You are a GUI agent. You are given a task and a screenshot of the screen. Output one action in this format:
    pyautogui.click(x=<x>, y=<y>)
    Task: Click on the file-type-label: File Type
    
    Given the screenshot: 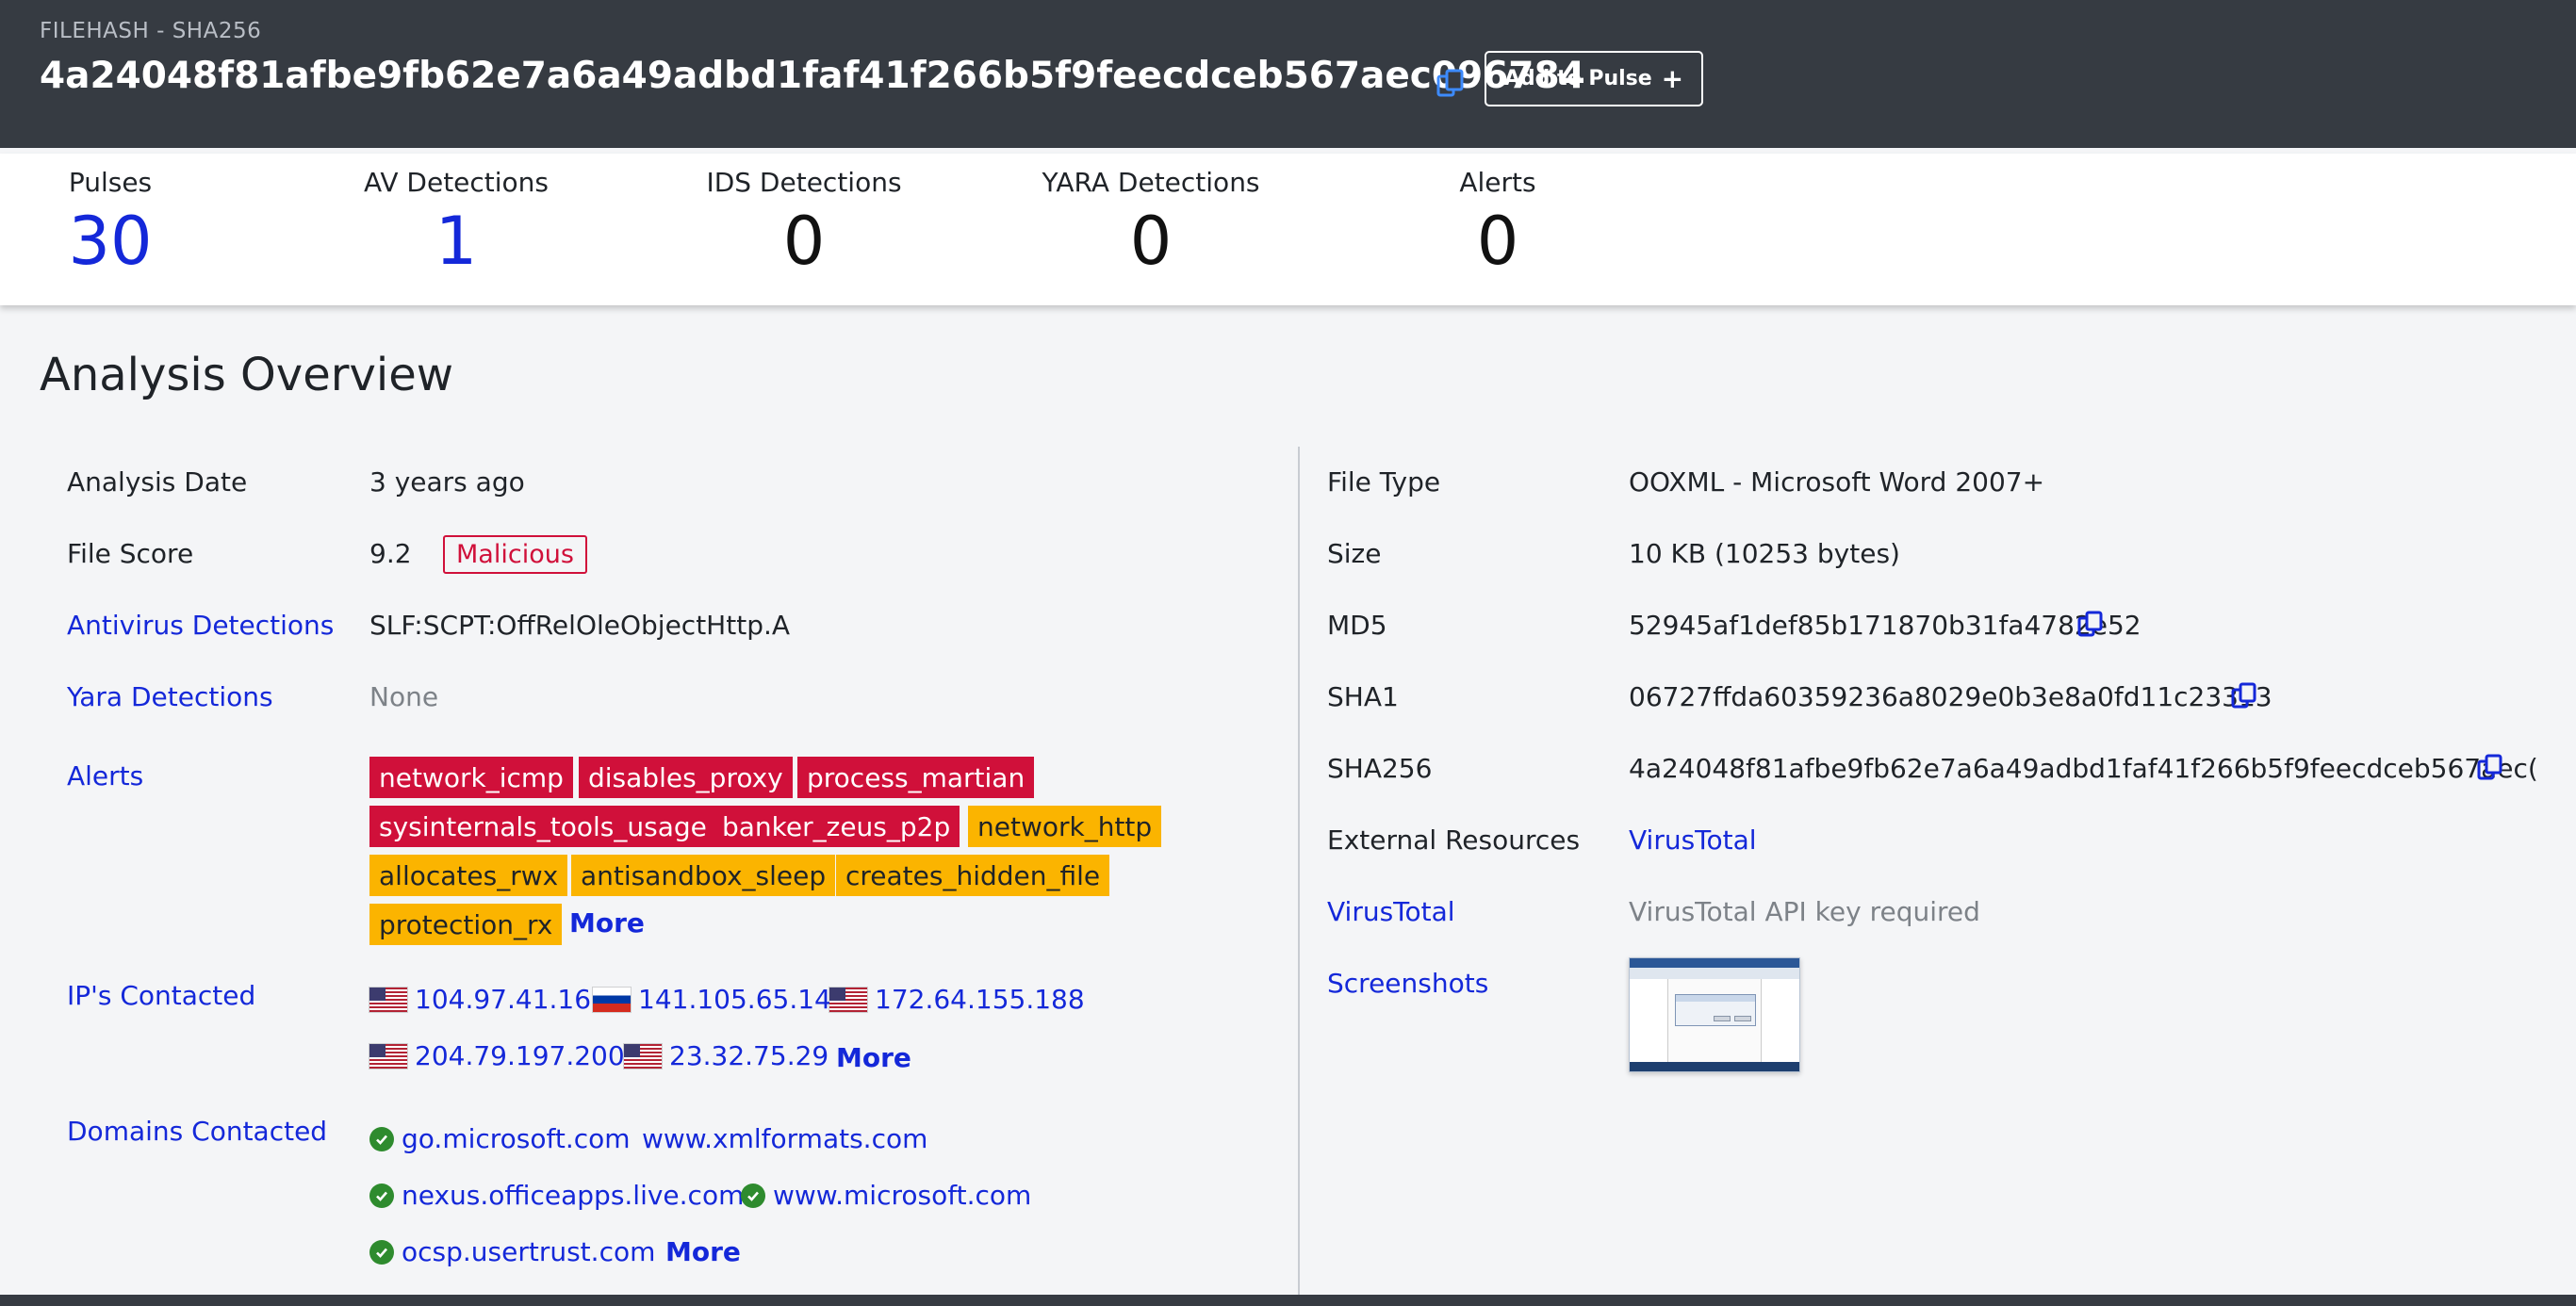 What is the action you would take?
    pyautogui.click(x=1384, y=482)
    